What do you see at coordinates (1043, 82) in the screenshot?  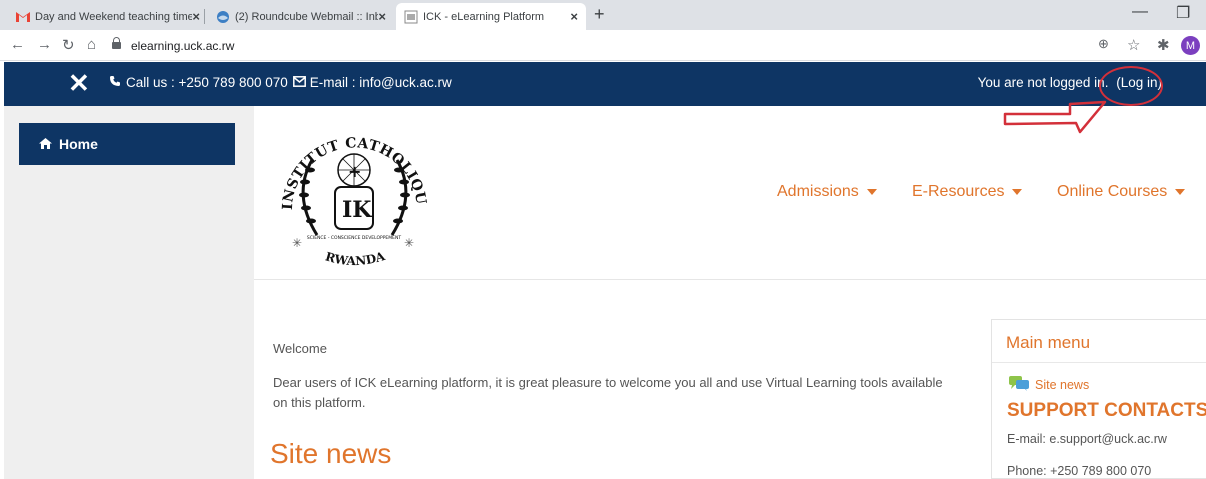 I see `login-status-text: You are not logged in.` at bounding box center [1043, 82].